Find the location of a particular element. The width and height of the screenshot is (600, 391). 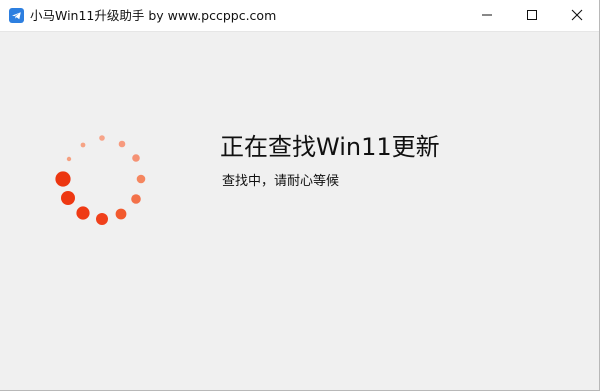

minimize-button is located at coordinates (487, 15).